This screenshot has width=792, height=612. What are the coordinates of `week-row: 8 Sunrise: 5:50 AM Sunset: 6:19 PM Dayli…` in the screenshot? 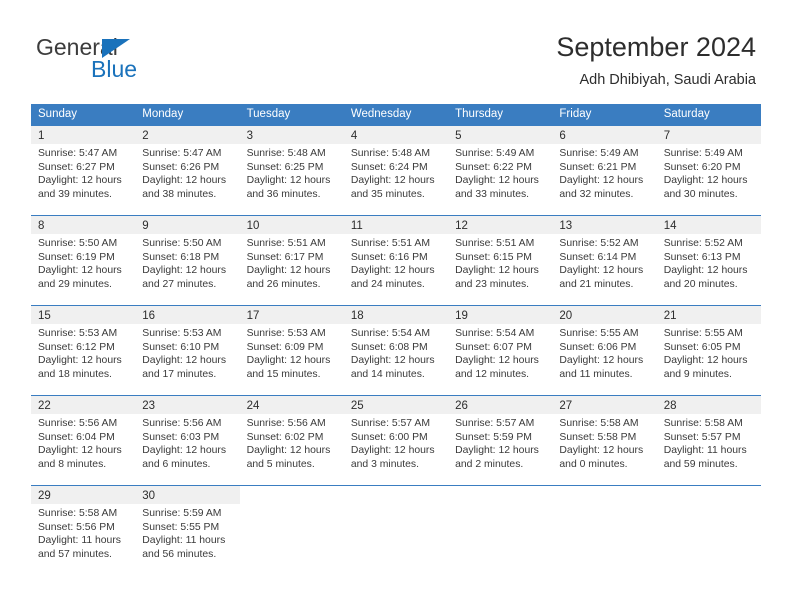 It's located at (396, 260).